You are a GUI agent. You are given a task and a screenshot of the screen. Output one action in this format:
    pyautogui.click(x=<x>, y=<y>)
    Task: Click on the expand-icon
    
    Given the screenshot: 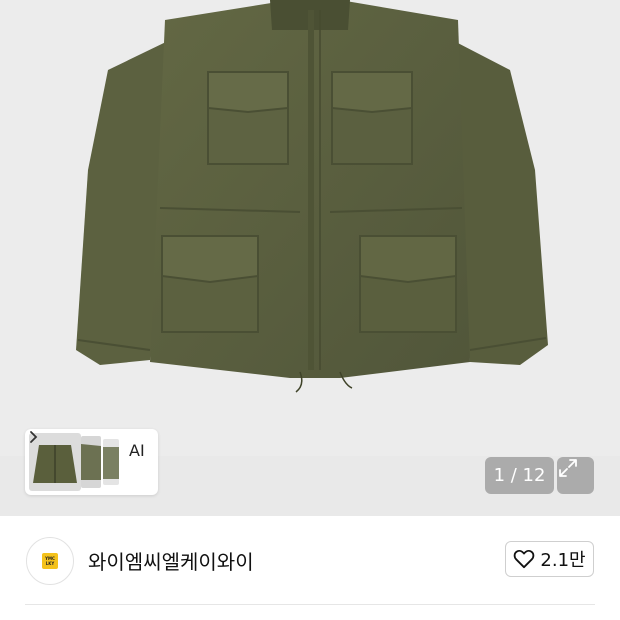 What is the action you would take?
    pyautogui.click(x=568, y=468)
    